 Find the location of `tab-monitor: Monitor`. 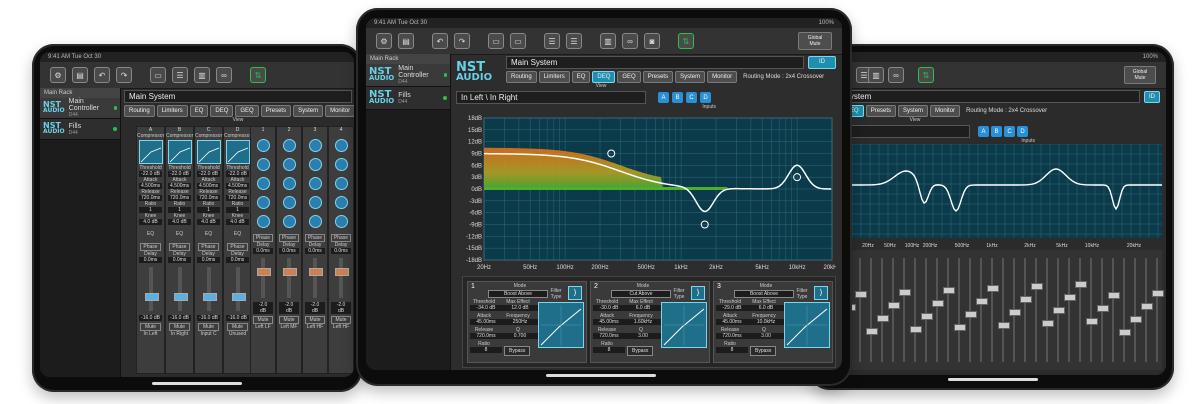

tab-monitor: Monitor is located at coordinates (339, 111).